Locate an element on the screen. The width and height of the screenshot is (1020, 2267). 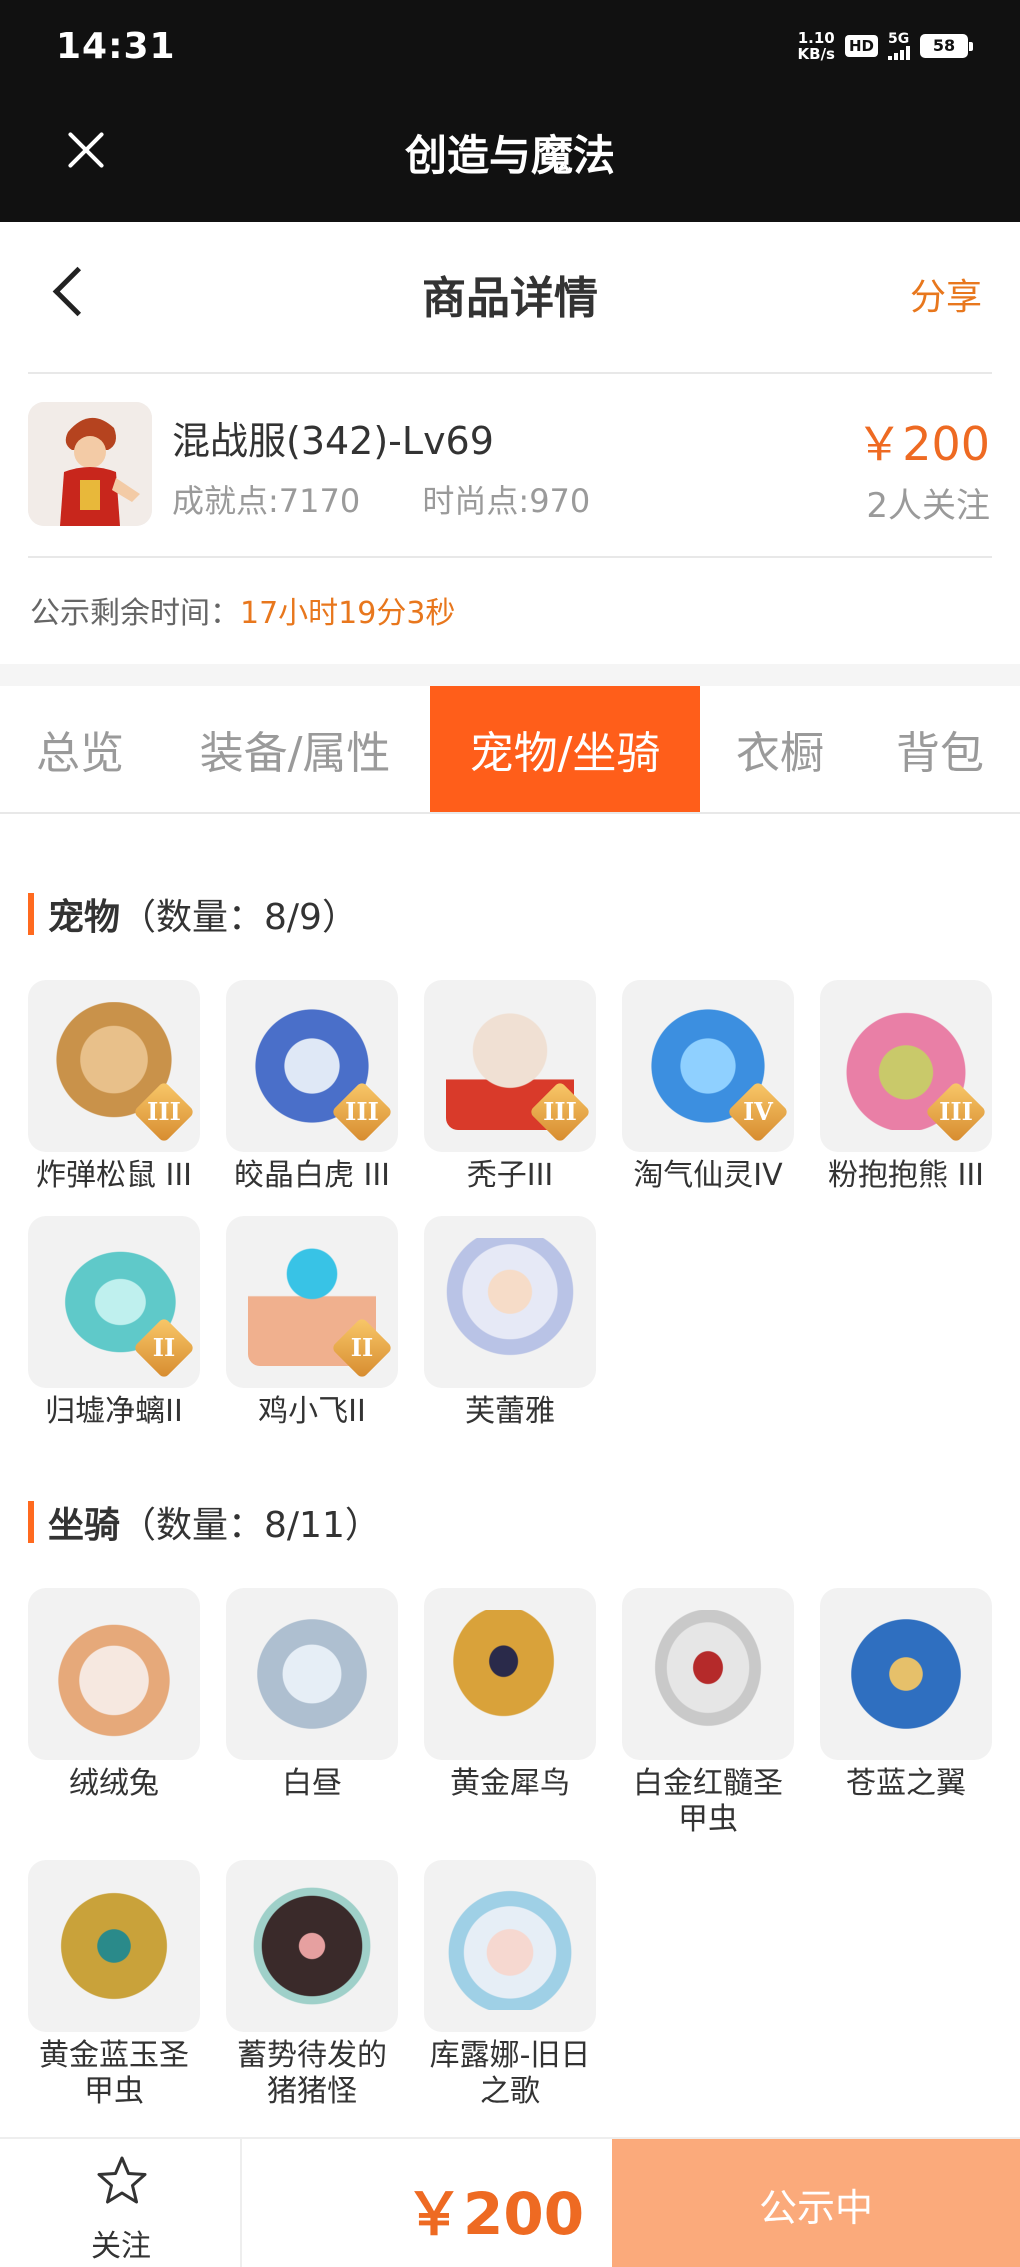
page-nav: 商品详情 分享 is located at coordinates (510, 297).